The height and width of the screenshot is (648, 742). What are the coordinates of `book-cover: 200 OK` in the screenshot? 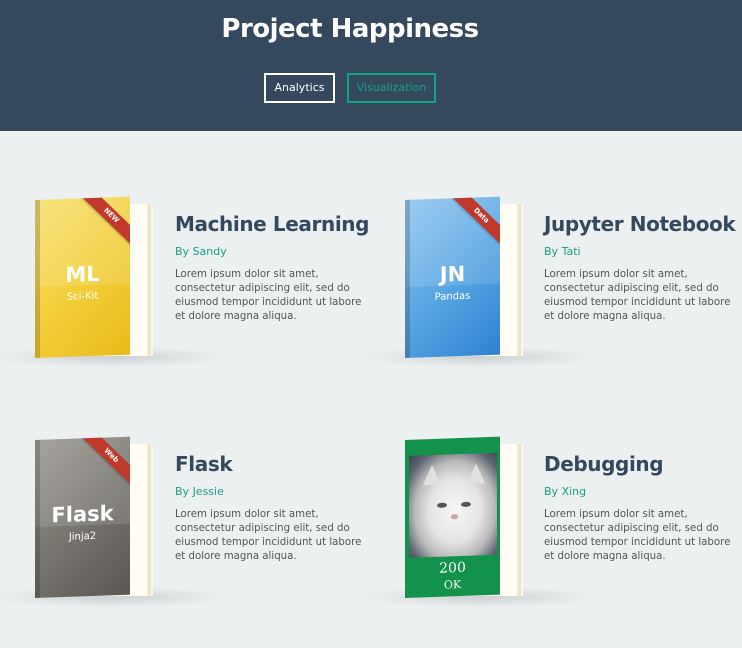 It's located at (466, 523).